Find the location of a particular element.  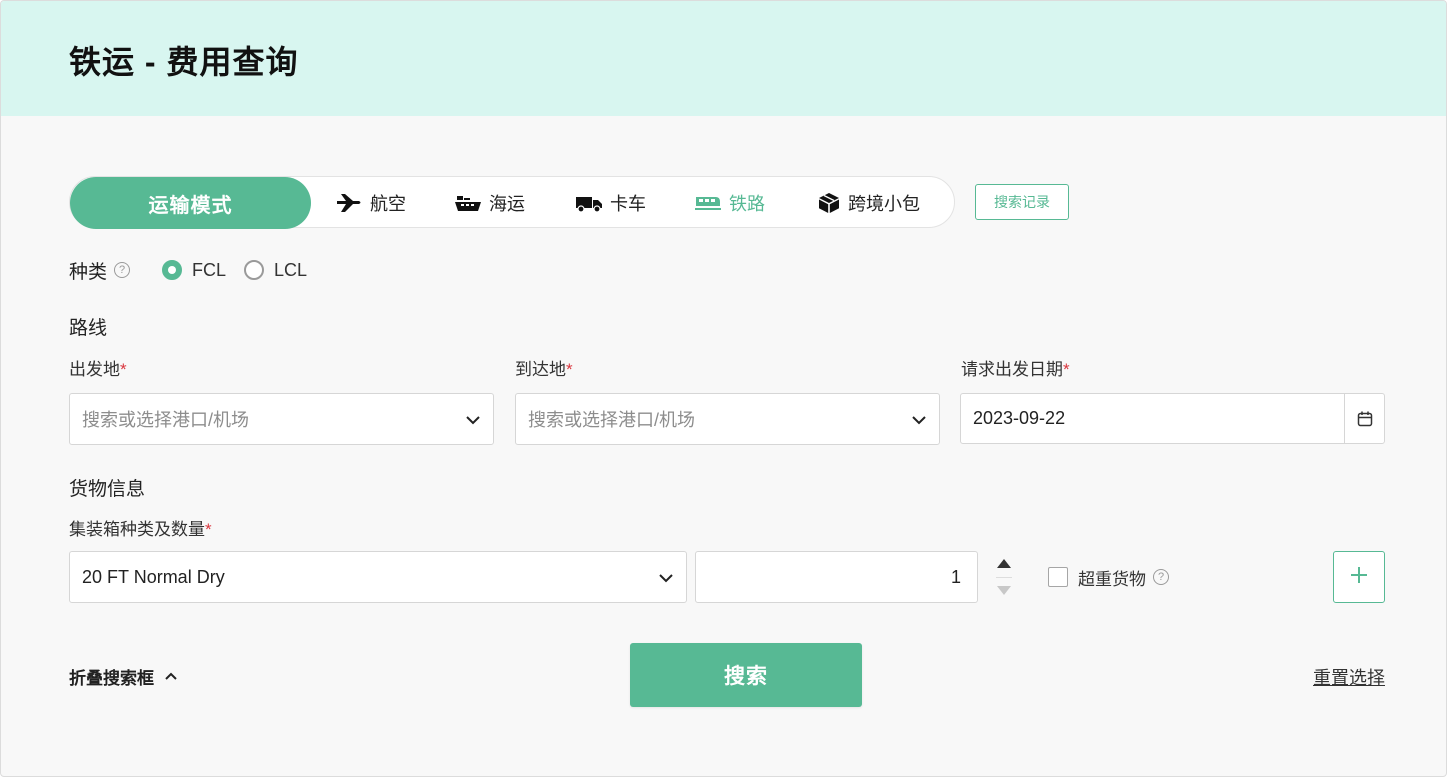

radio-lcl: LCL is located at coordinates (275, 270).